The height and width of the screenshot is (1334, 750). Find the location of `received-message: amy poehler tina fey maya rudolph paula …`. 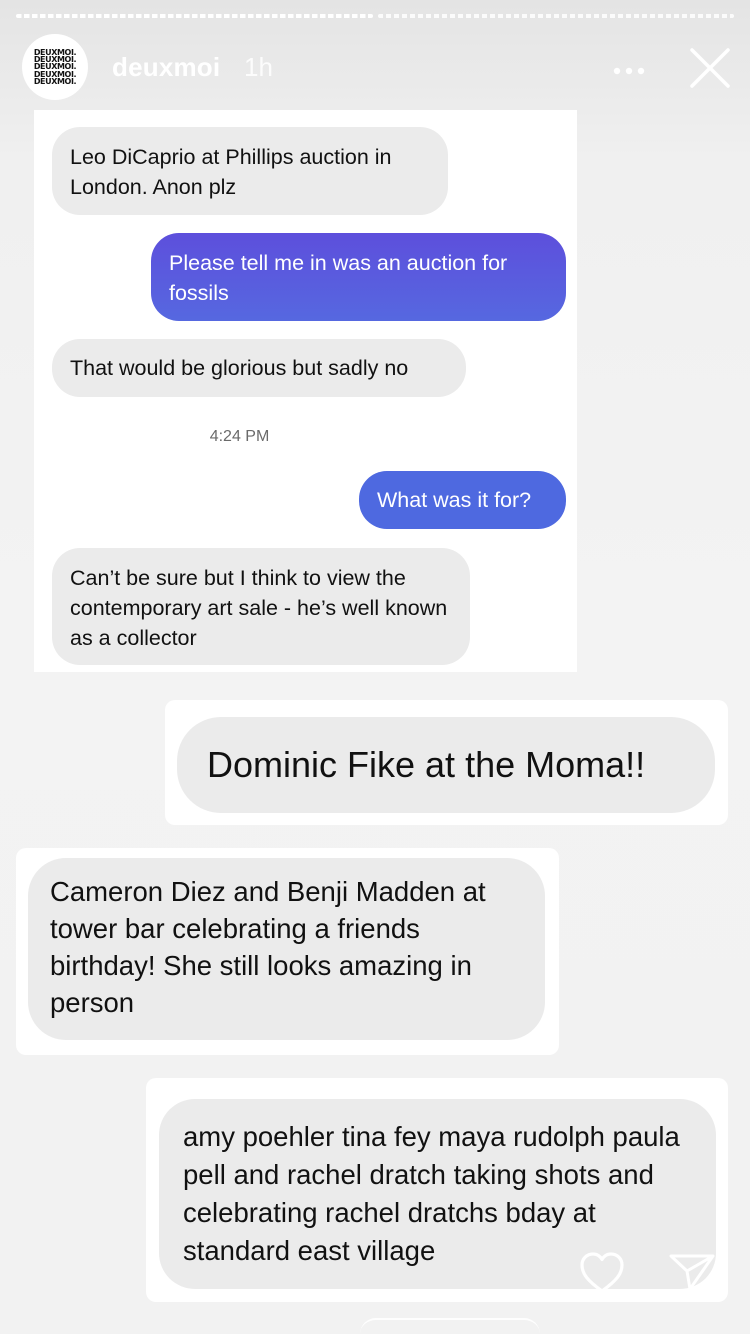

received-message: amy poehler tina fey maya rudolph paula … is located at coordinates (437, 1194).